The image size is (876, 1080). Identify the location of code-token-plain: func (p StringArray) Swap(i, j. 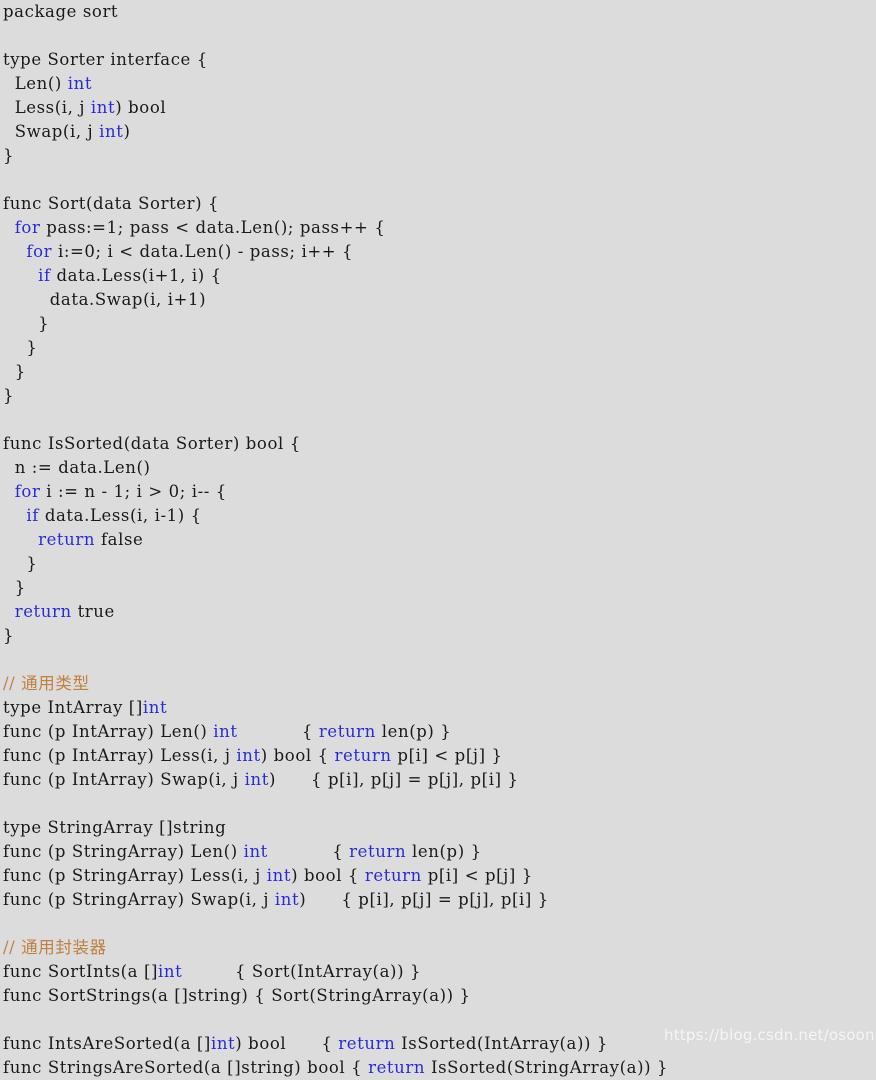
(139, 899).